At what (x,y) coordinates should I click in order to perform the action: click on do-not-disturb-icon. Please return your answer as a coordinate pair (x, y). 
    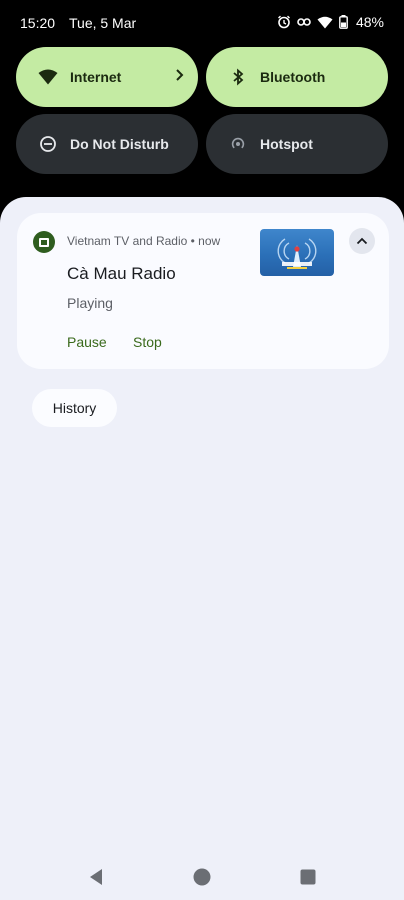
    Looking at the image, I should click on (48, 144).